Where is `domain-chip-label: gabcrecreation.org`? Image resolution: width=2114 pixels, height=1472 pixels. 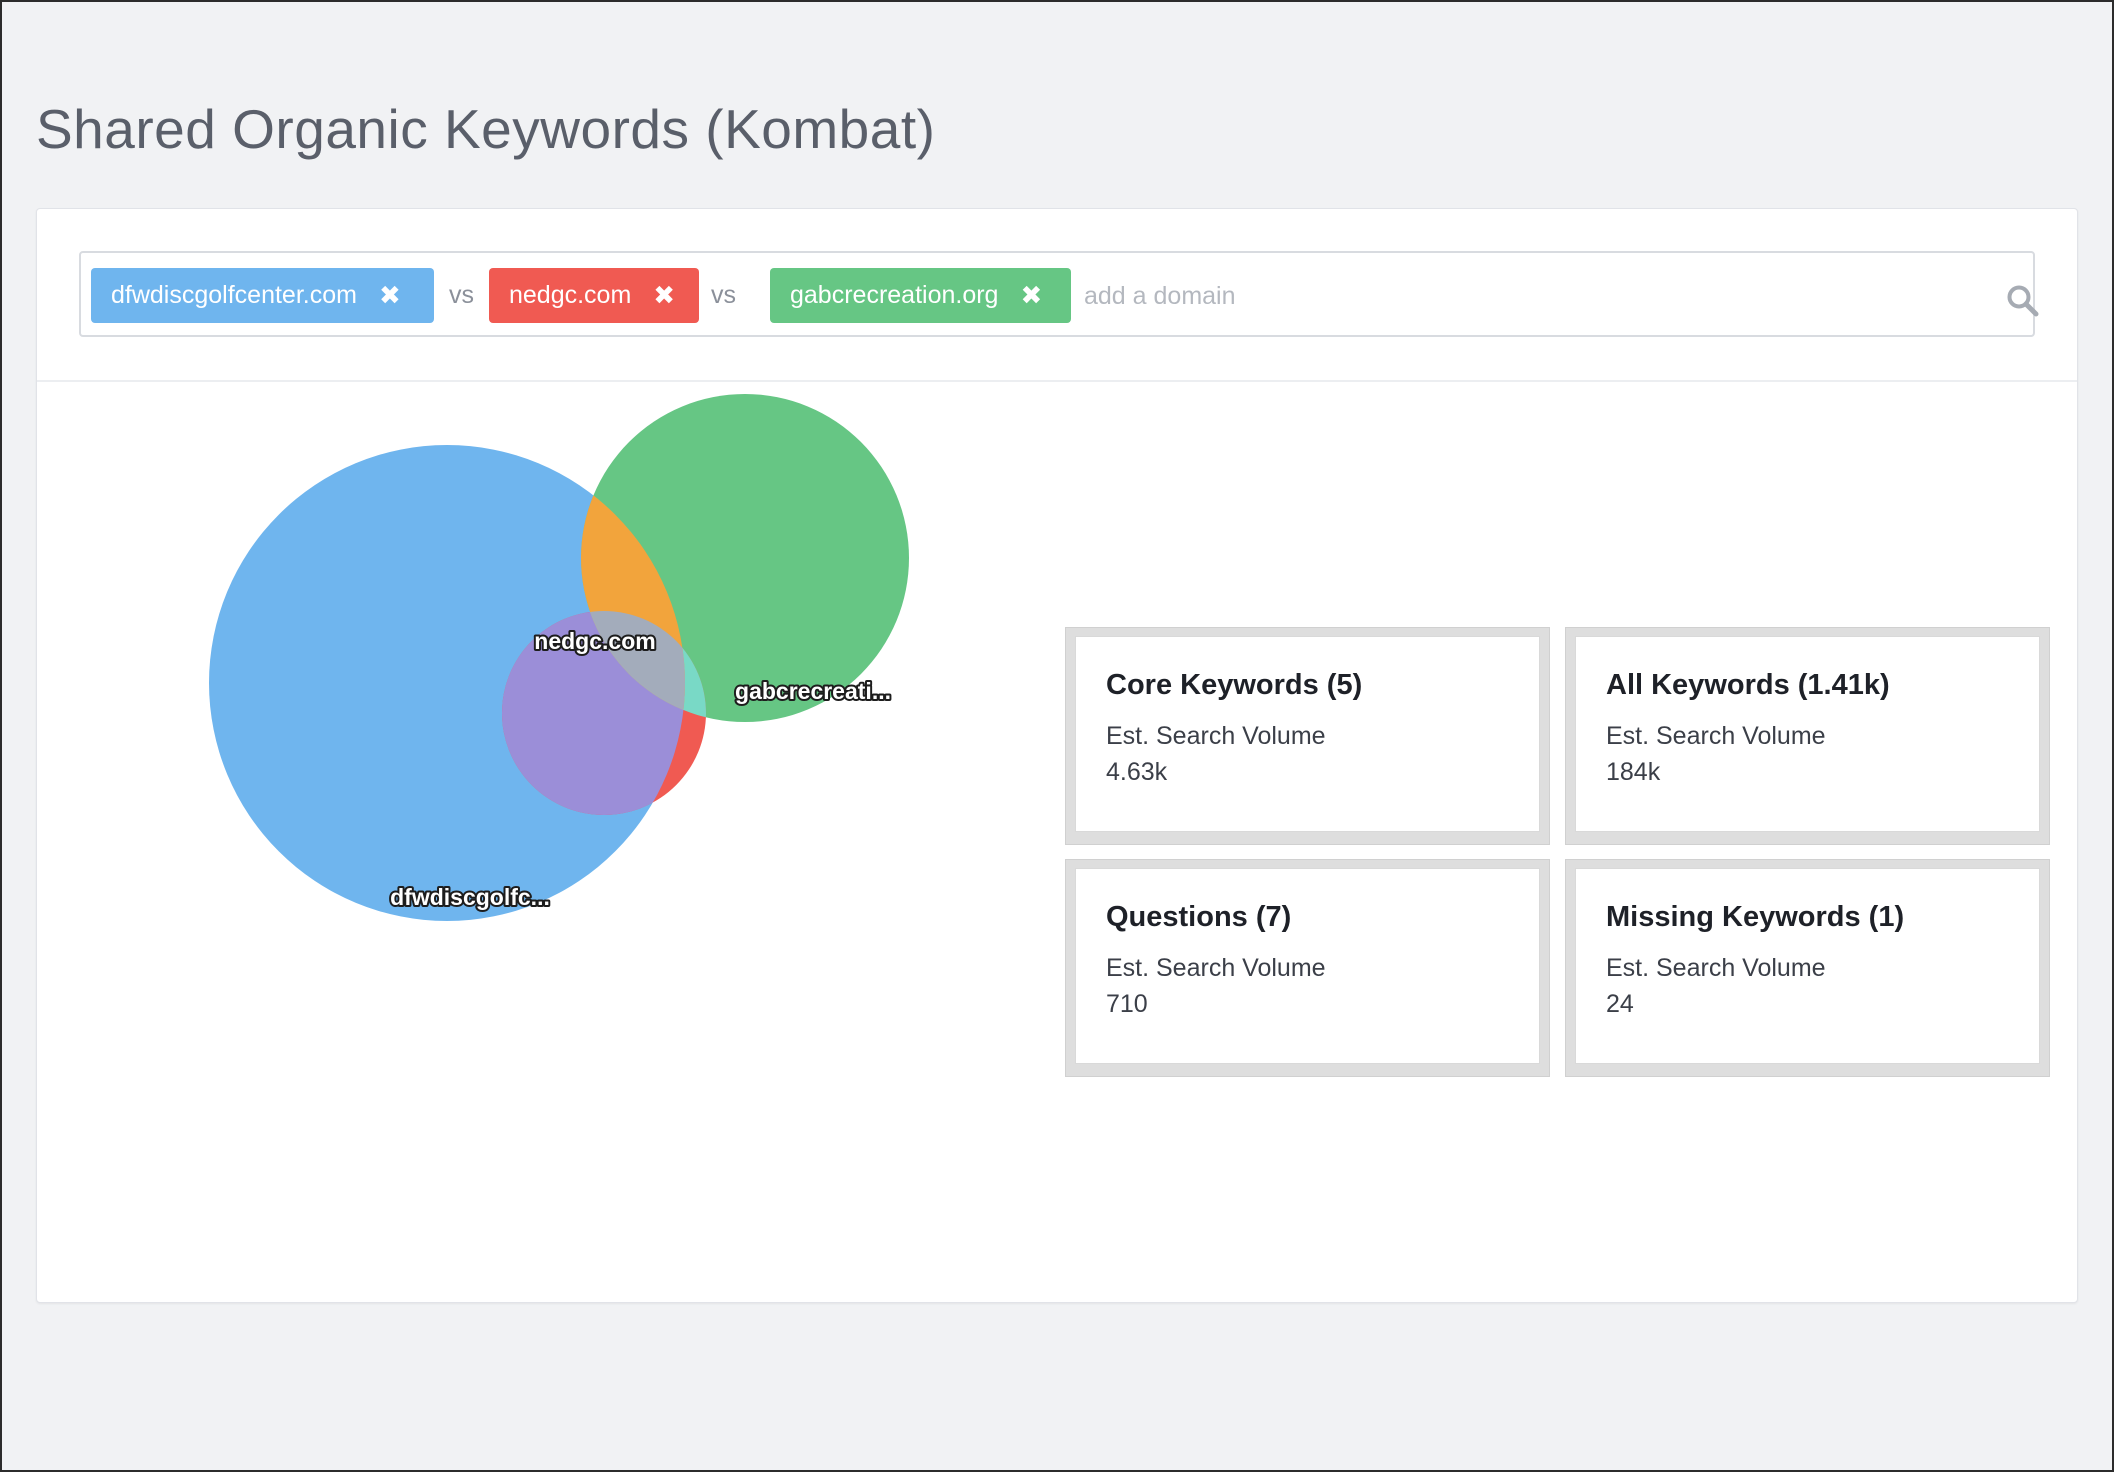 domain-chip-label: gabcrecreation.org is located at coordinates (894, 295).